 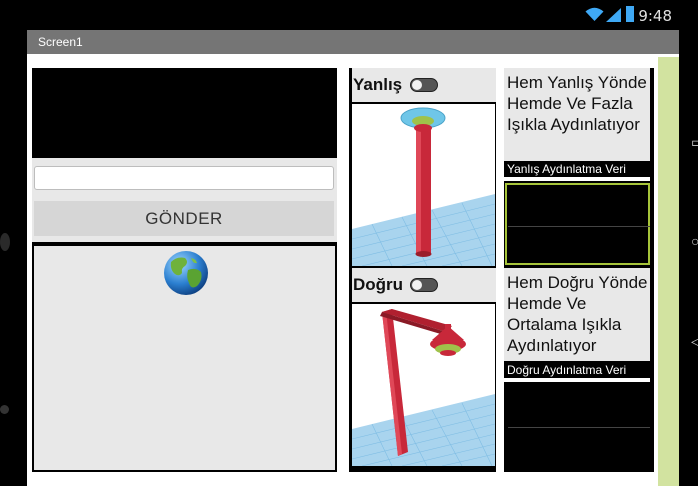 What do you see at coordinates (694, 241) in the screenshot?
I see `home-nav-icon: ○` at bounding box center [694, 241].